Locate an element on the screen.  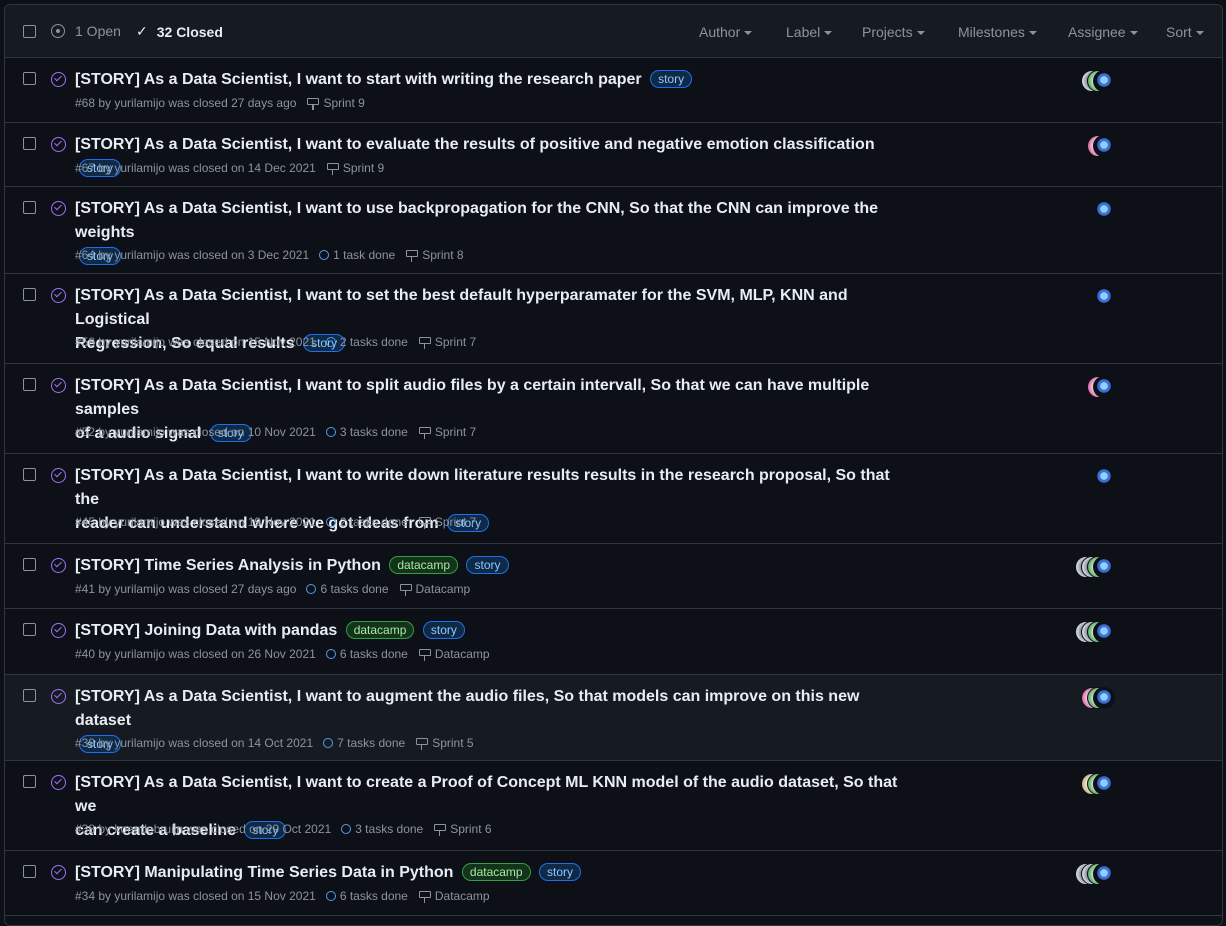
task-progress: 6 tasks done is located at coordinates (366, 654).